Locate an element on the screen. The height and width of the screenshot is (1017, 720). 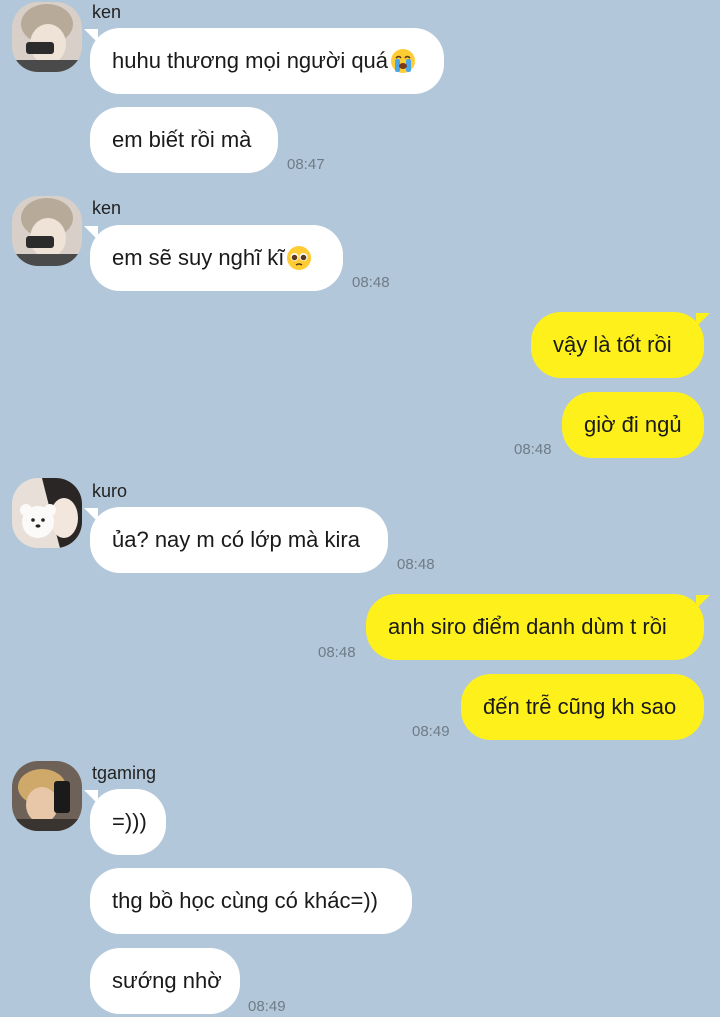
sender-name: tgaming is located at coordinates (124, 773).